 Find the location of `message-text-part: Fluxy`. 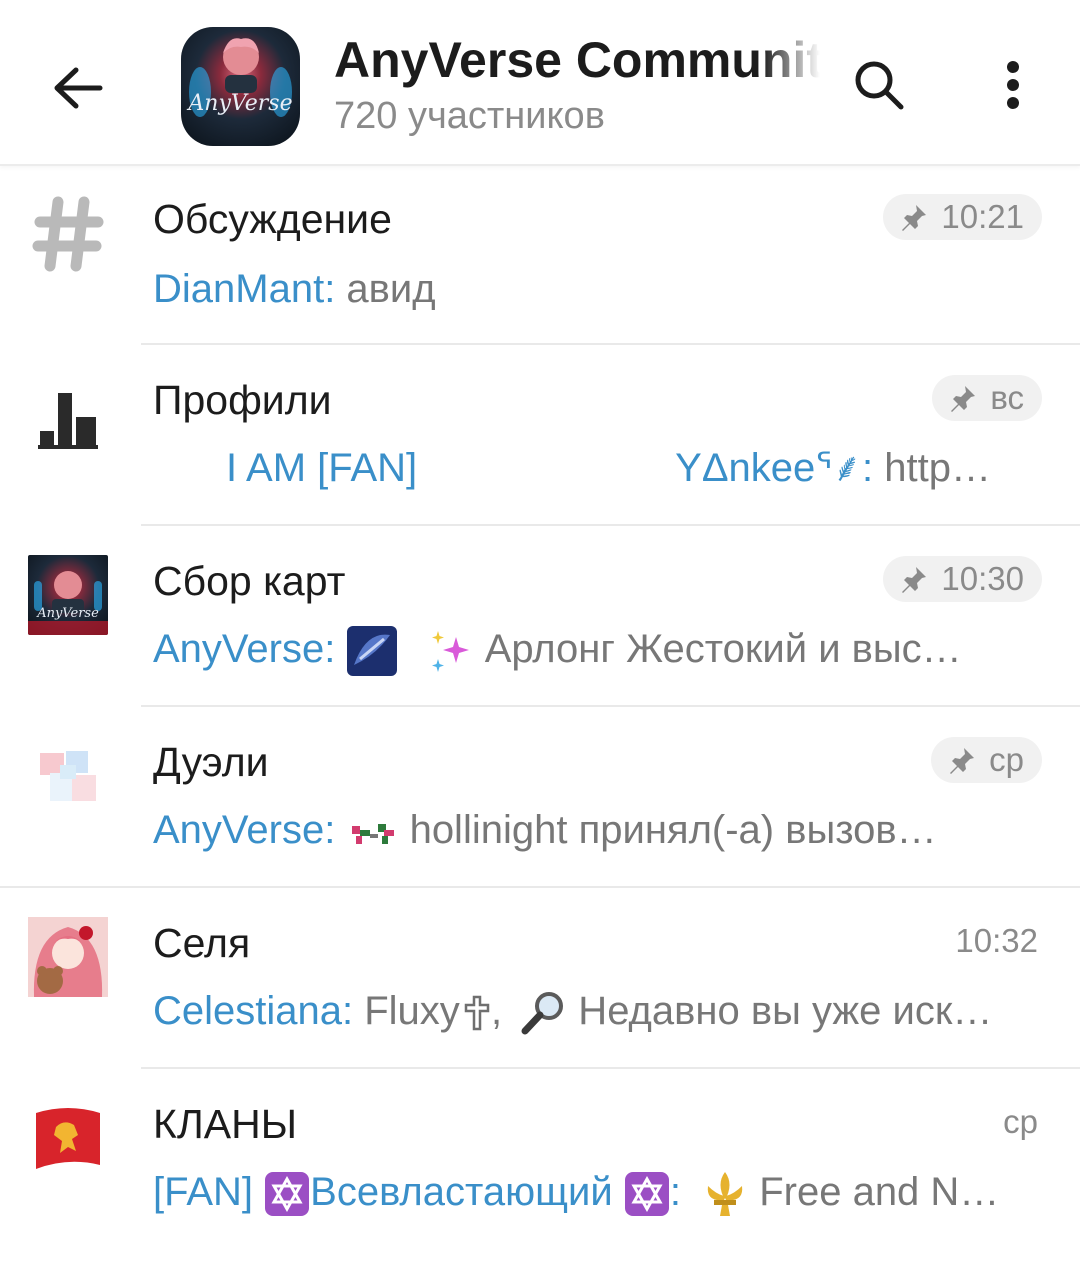

message-text-part: Fluxy is located at coordinates (406, 1011).